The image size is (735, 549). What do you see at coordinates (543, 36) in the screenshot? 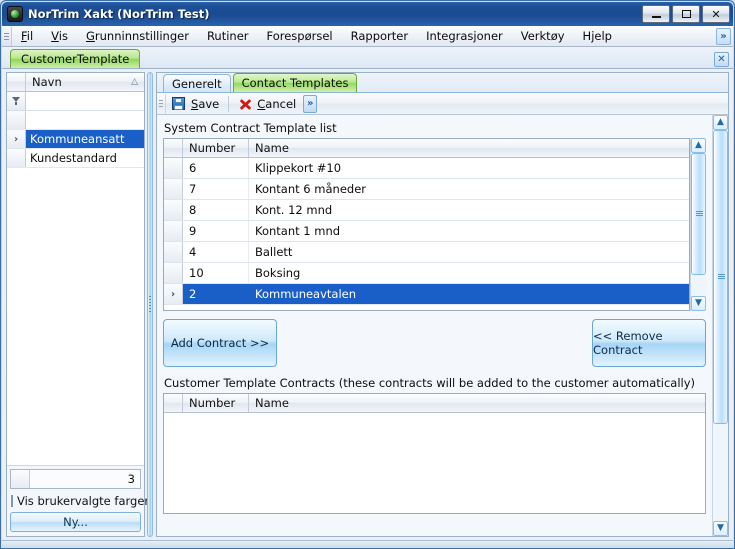
I see `menu-item-verktoy: Verktøy` at bounding box center [543, 36].